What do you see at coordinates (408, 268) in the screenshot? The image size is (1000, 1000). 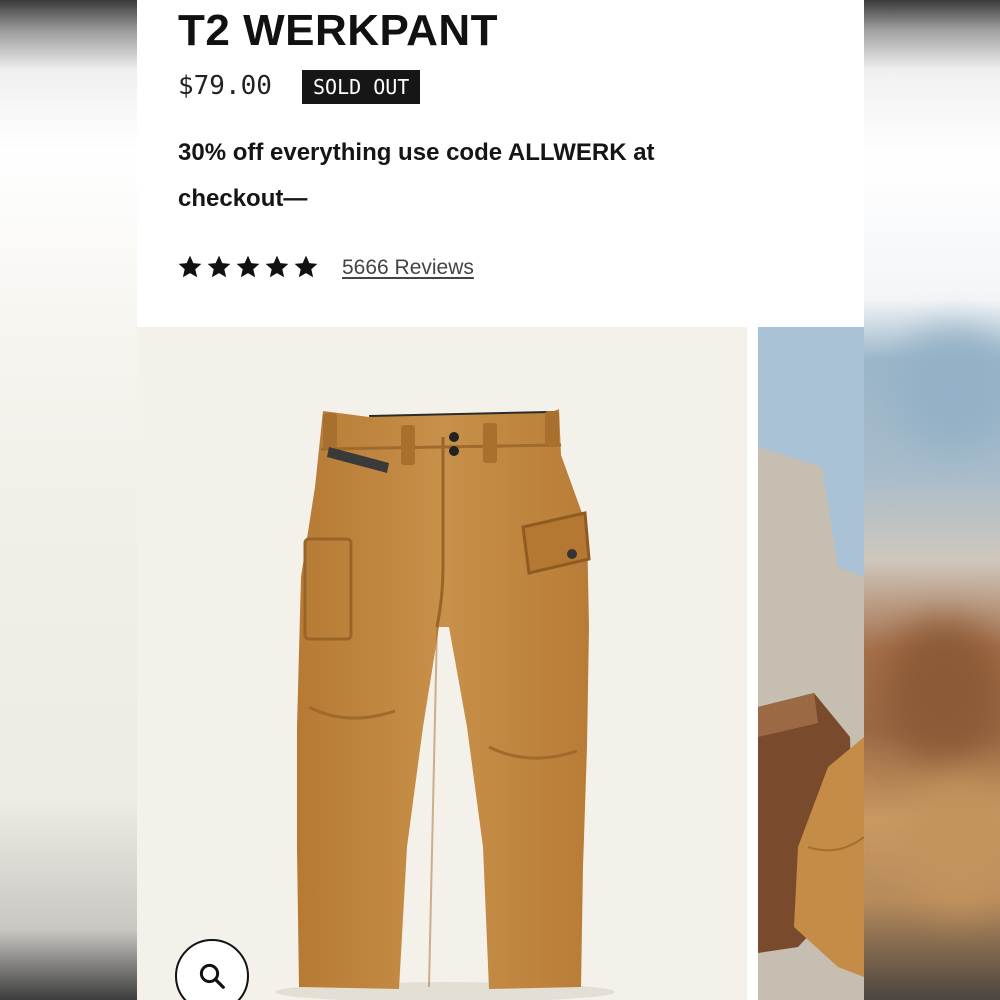 I see `reviews-link: 5666 Reviews` at bounding box center [408, 268].